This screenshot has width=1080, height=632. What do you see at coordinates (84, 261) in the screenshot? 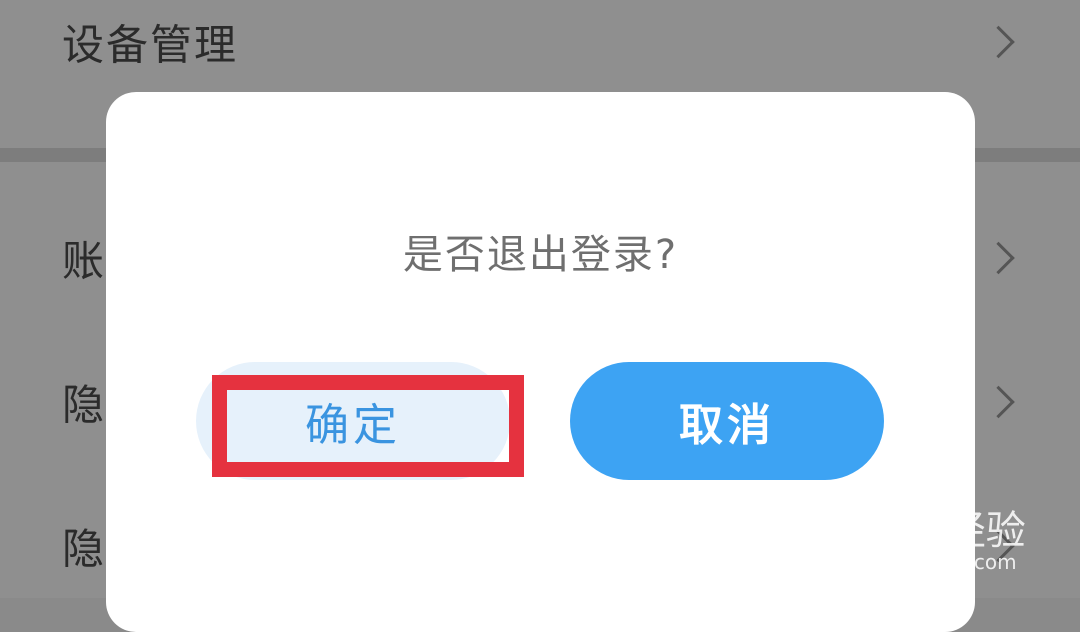
I see `settings-row-label: 账` at bounding box center [84, 261].